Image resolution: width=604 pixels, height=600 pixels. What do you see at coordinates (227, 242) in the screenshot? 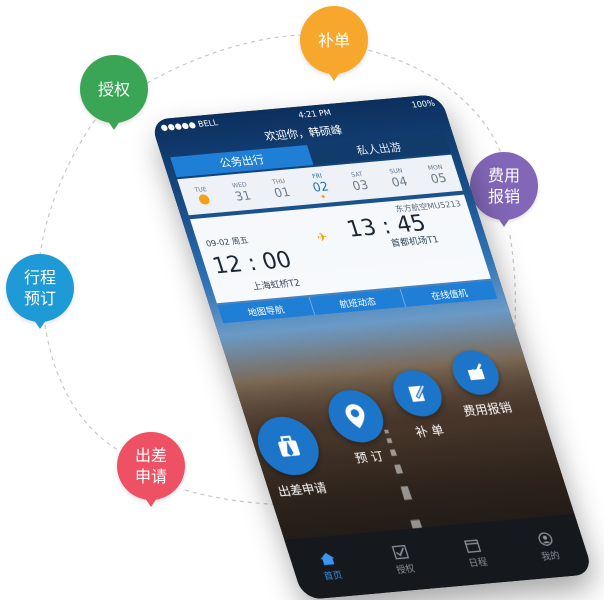
I see `flight-date: 09-02 周五` at bounding box center [227, 242].